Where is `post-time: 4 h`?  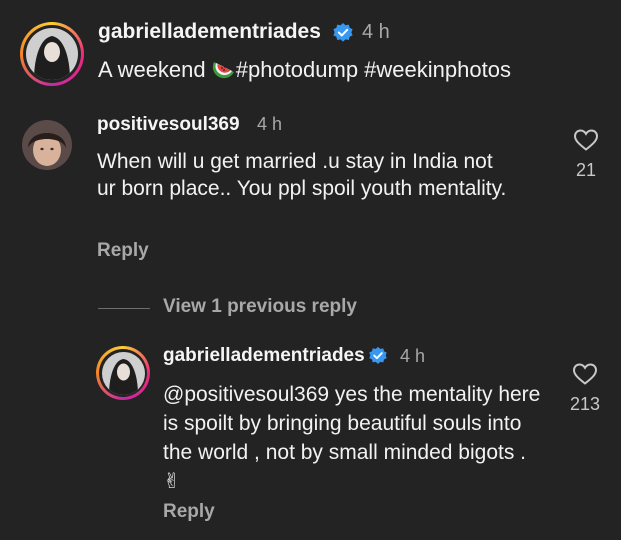
post-time: 4 h is located at coordinates (376, 32).